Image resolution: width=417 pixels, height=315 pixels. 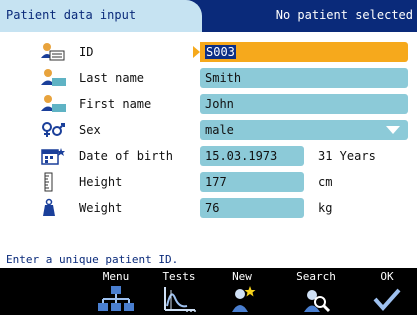 I want to click on sex-dropdown: male, so click(x=304, y=130).